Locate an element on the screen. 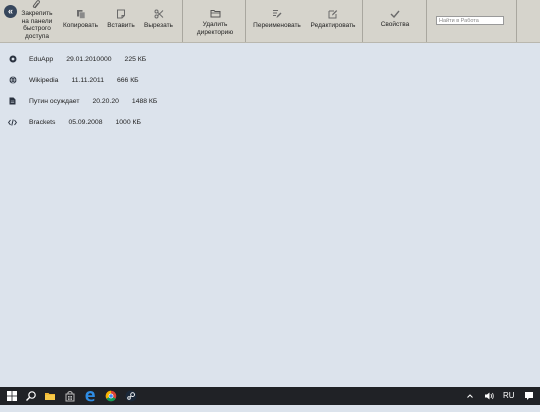  checkmark-icon is located at coordinates (395, 14).